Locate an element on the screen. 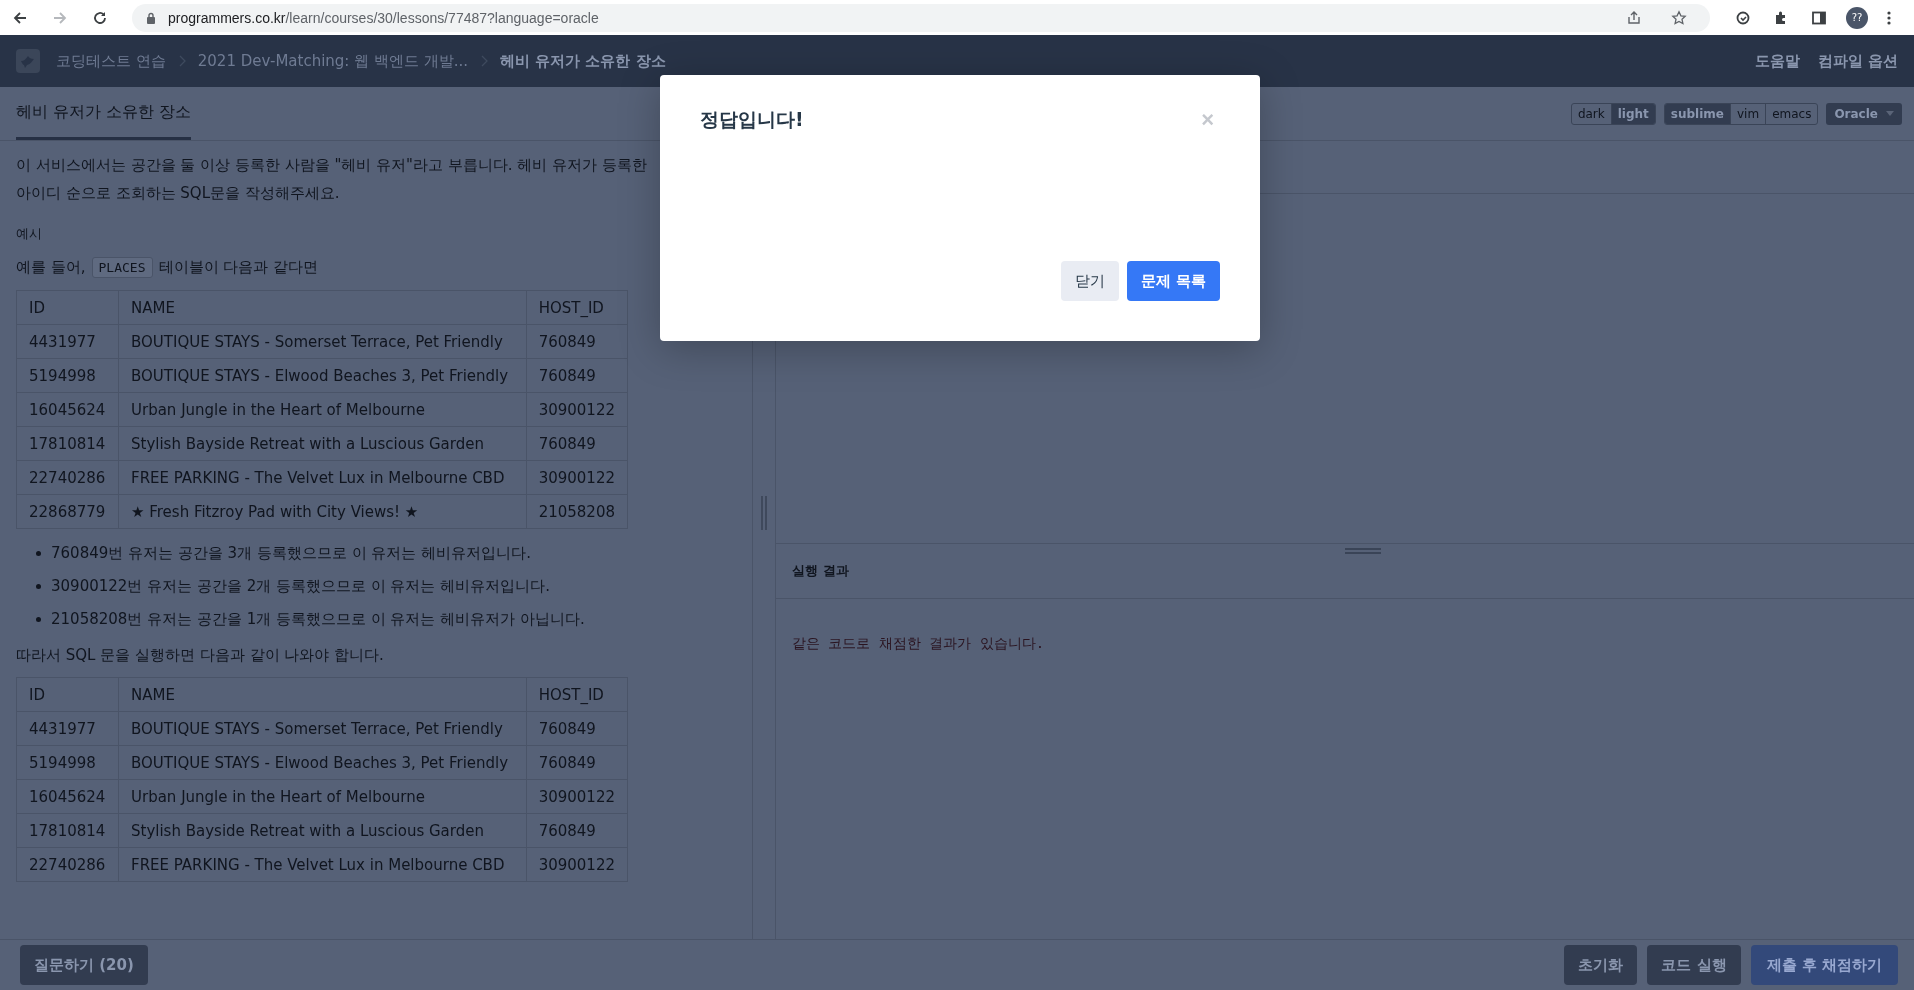  address-bar: programmers.co.kr/learn/courses/30/lessons/77487?language=oracle is located at coordinates (921, 17).